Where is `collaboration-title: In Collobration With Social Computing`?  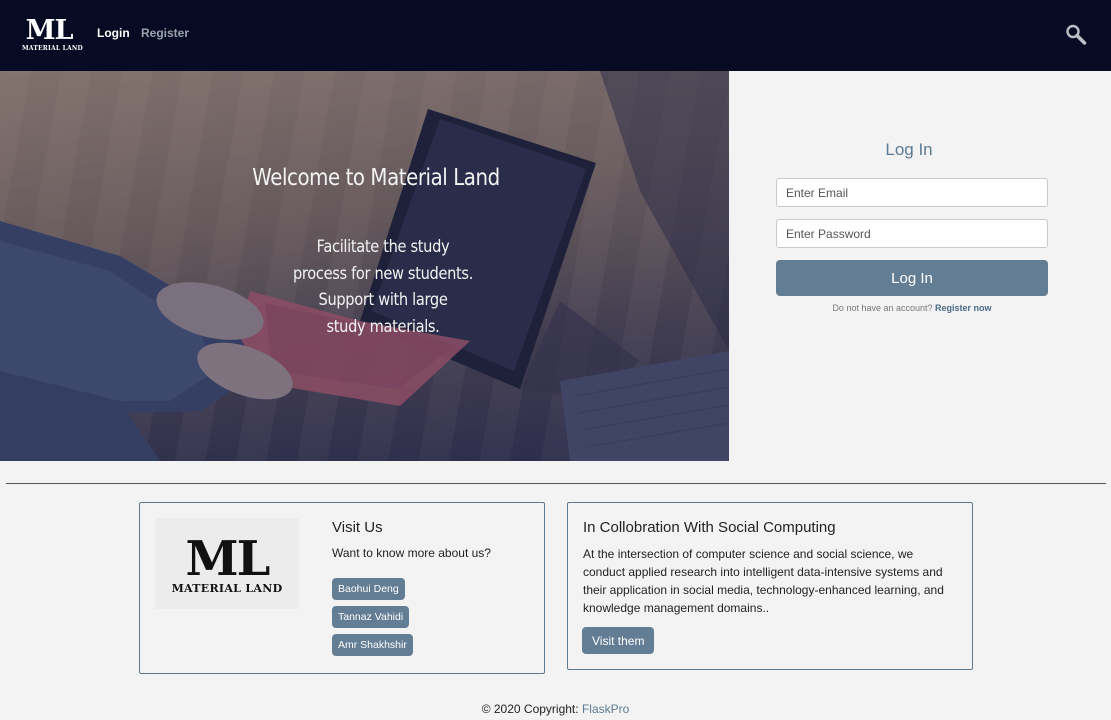
collaboration-title: In Collobration With Social Computing is located at coordinates (709, 527).